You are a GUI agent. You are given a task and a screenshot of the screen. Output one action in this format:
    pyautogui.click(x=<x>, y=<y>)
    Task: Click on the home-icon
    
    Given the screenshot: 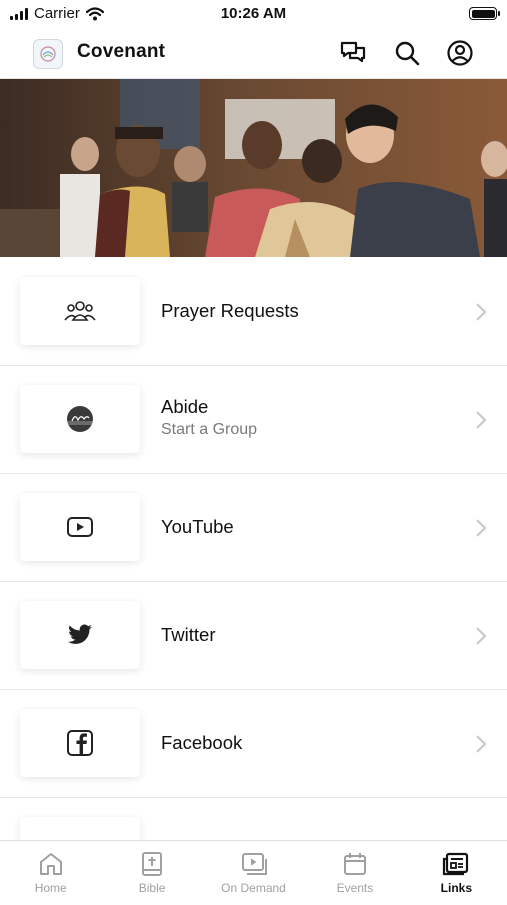 What is the action you would take?
    pyautogui.click(x=50, y=864)
    